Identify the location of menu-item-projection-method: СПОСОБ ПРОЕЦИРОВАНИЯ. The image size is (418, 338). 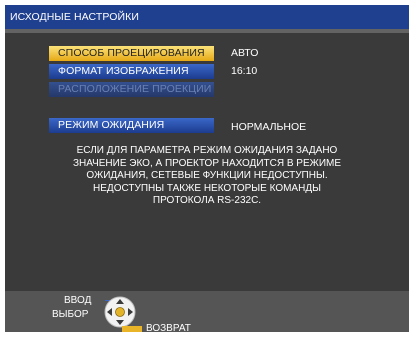
(131, 53).